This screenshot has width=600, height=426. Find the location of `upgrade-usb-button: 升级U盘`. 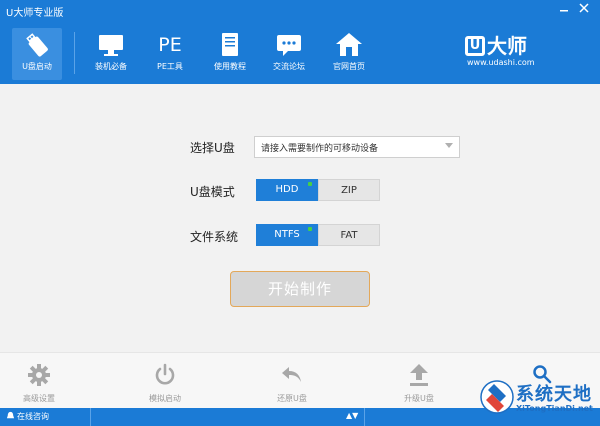

upgrade-usb-button: 升级U盘 is located at coordinates (419, 383).